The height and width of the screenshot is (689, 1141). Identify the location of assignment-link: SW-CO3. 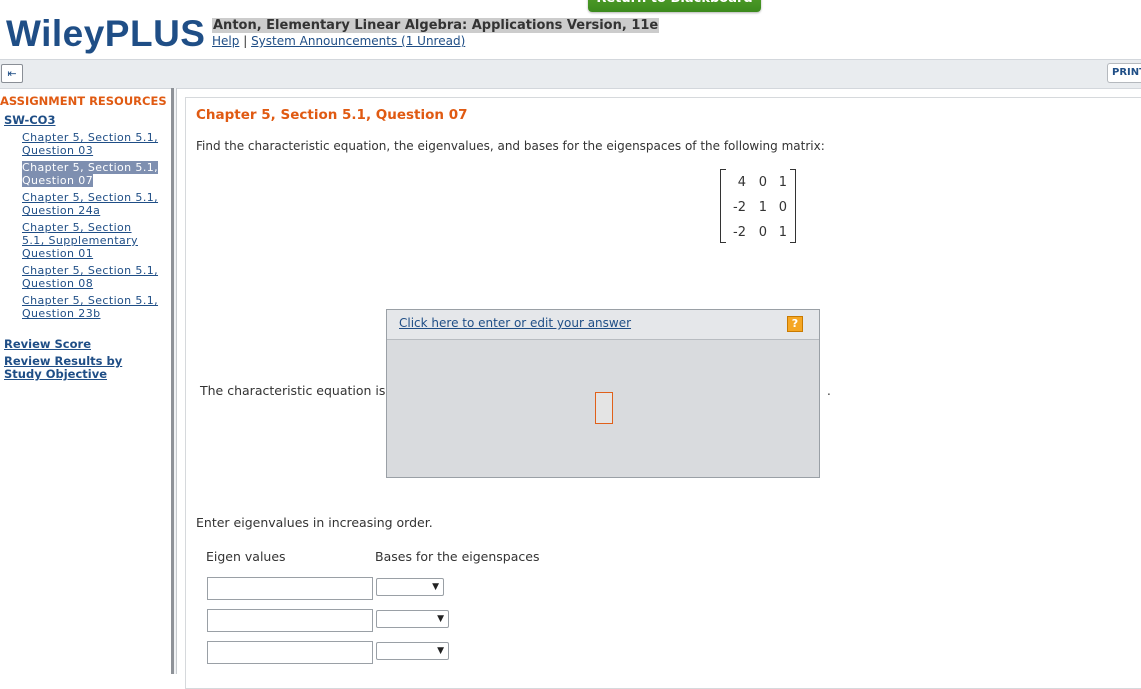
(29, 120).